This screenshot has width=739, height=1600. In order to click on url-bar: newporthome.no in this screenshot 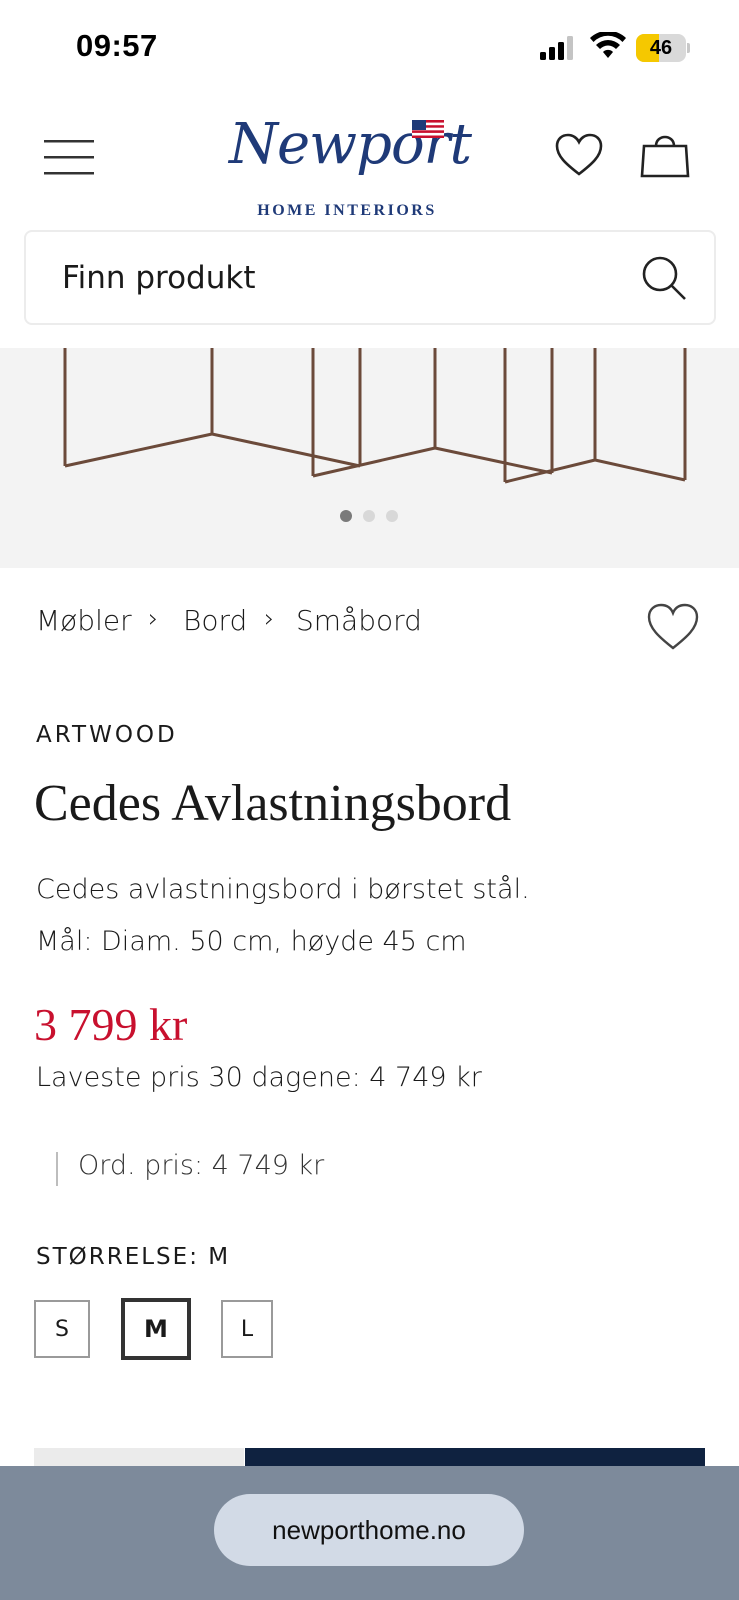, I will do `click(369, 1530)`.